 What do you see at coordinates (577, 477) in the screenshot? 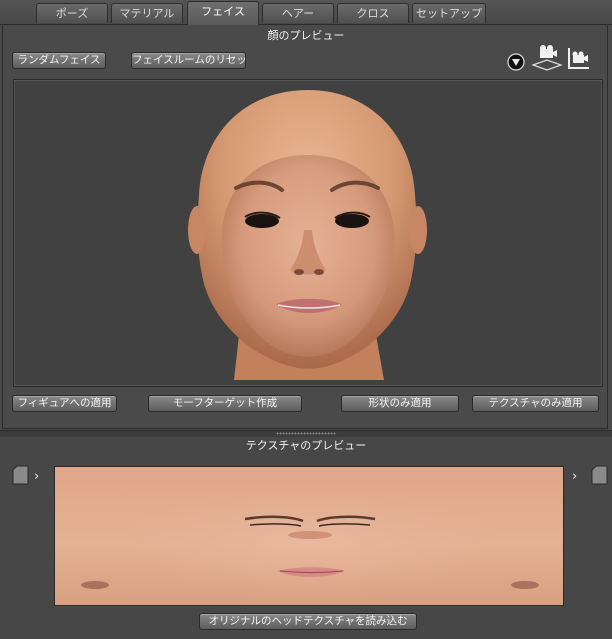
I see `texture-next-arrow-icon: ›` at bounding box center [577, 477].